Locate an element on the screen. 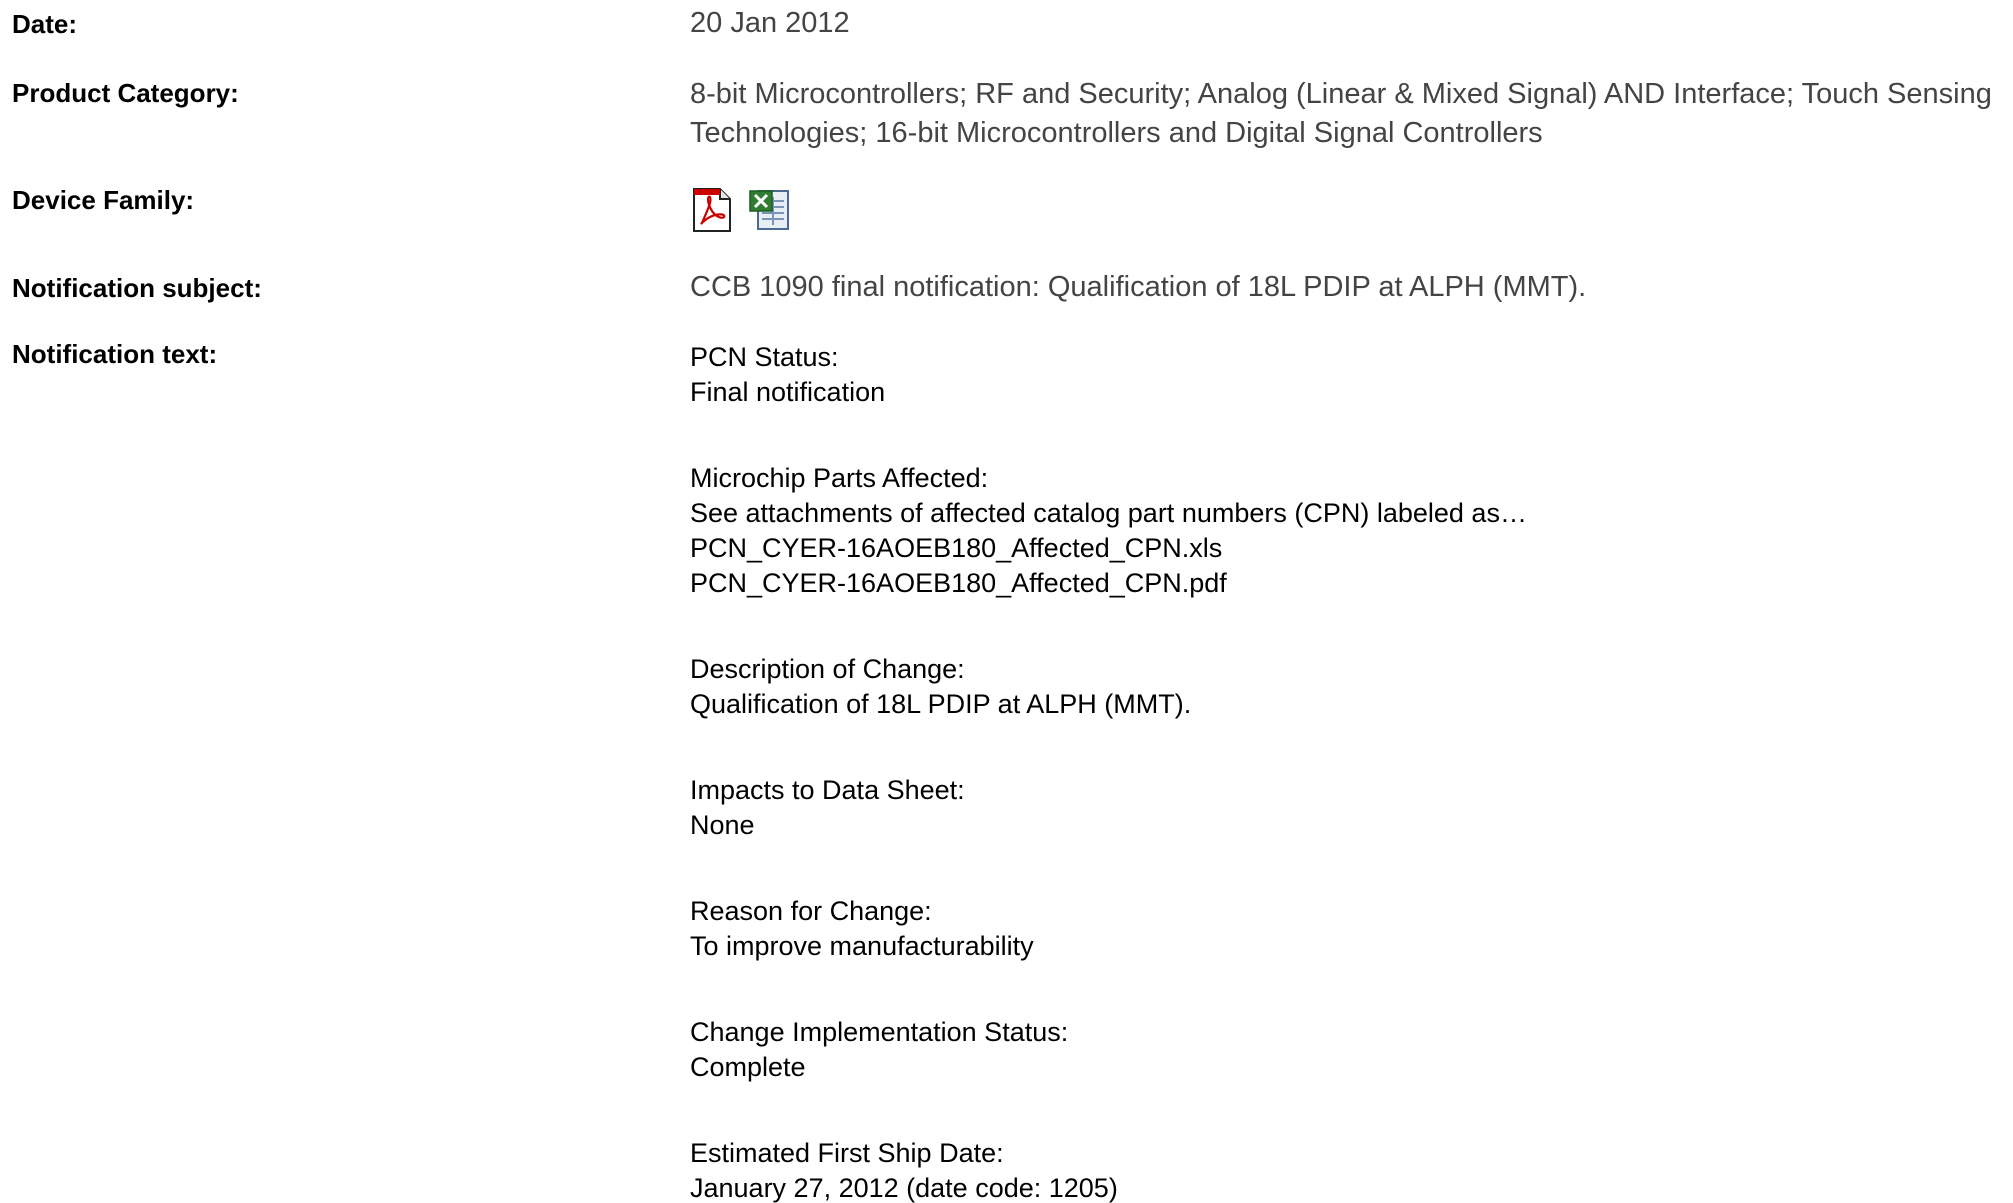  section-line: January 27, 2012 (date code: 1205) is located at coordinates (904, 1188).